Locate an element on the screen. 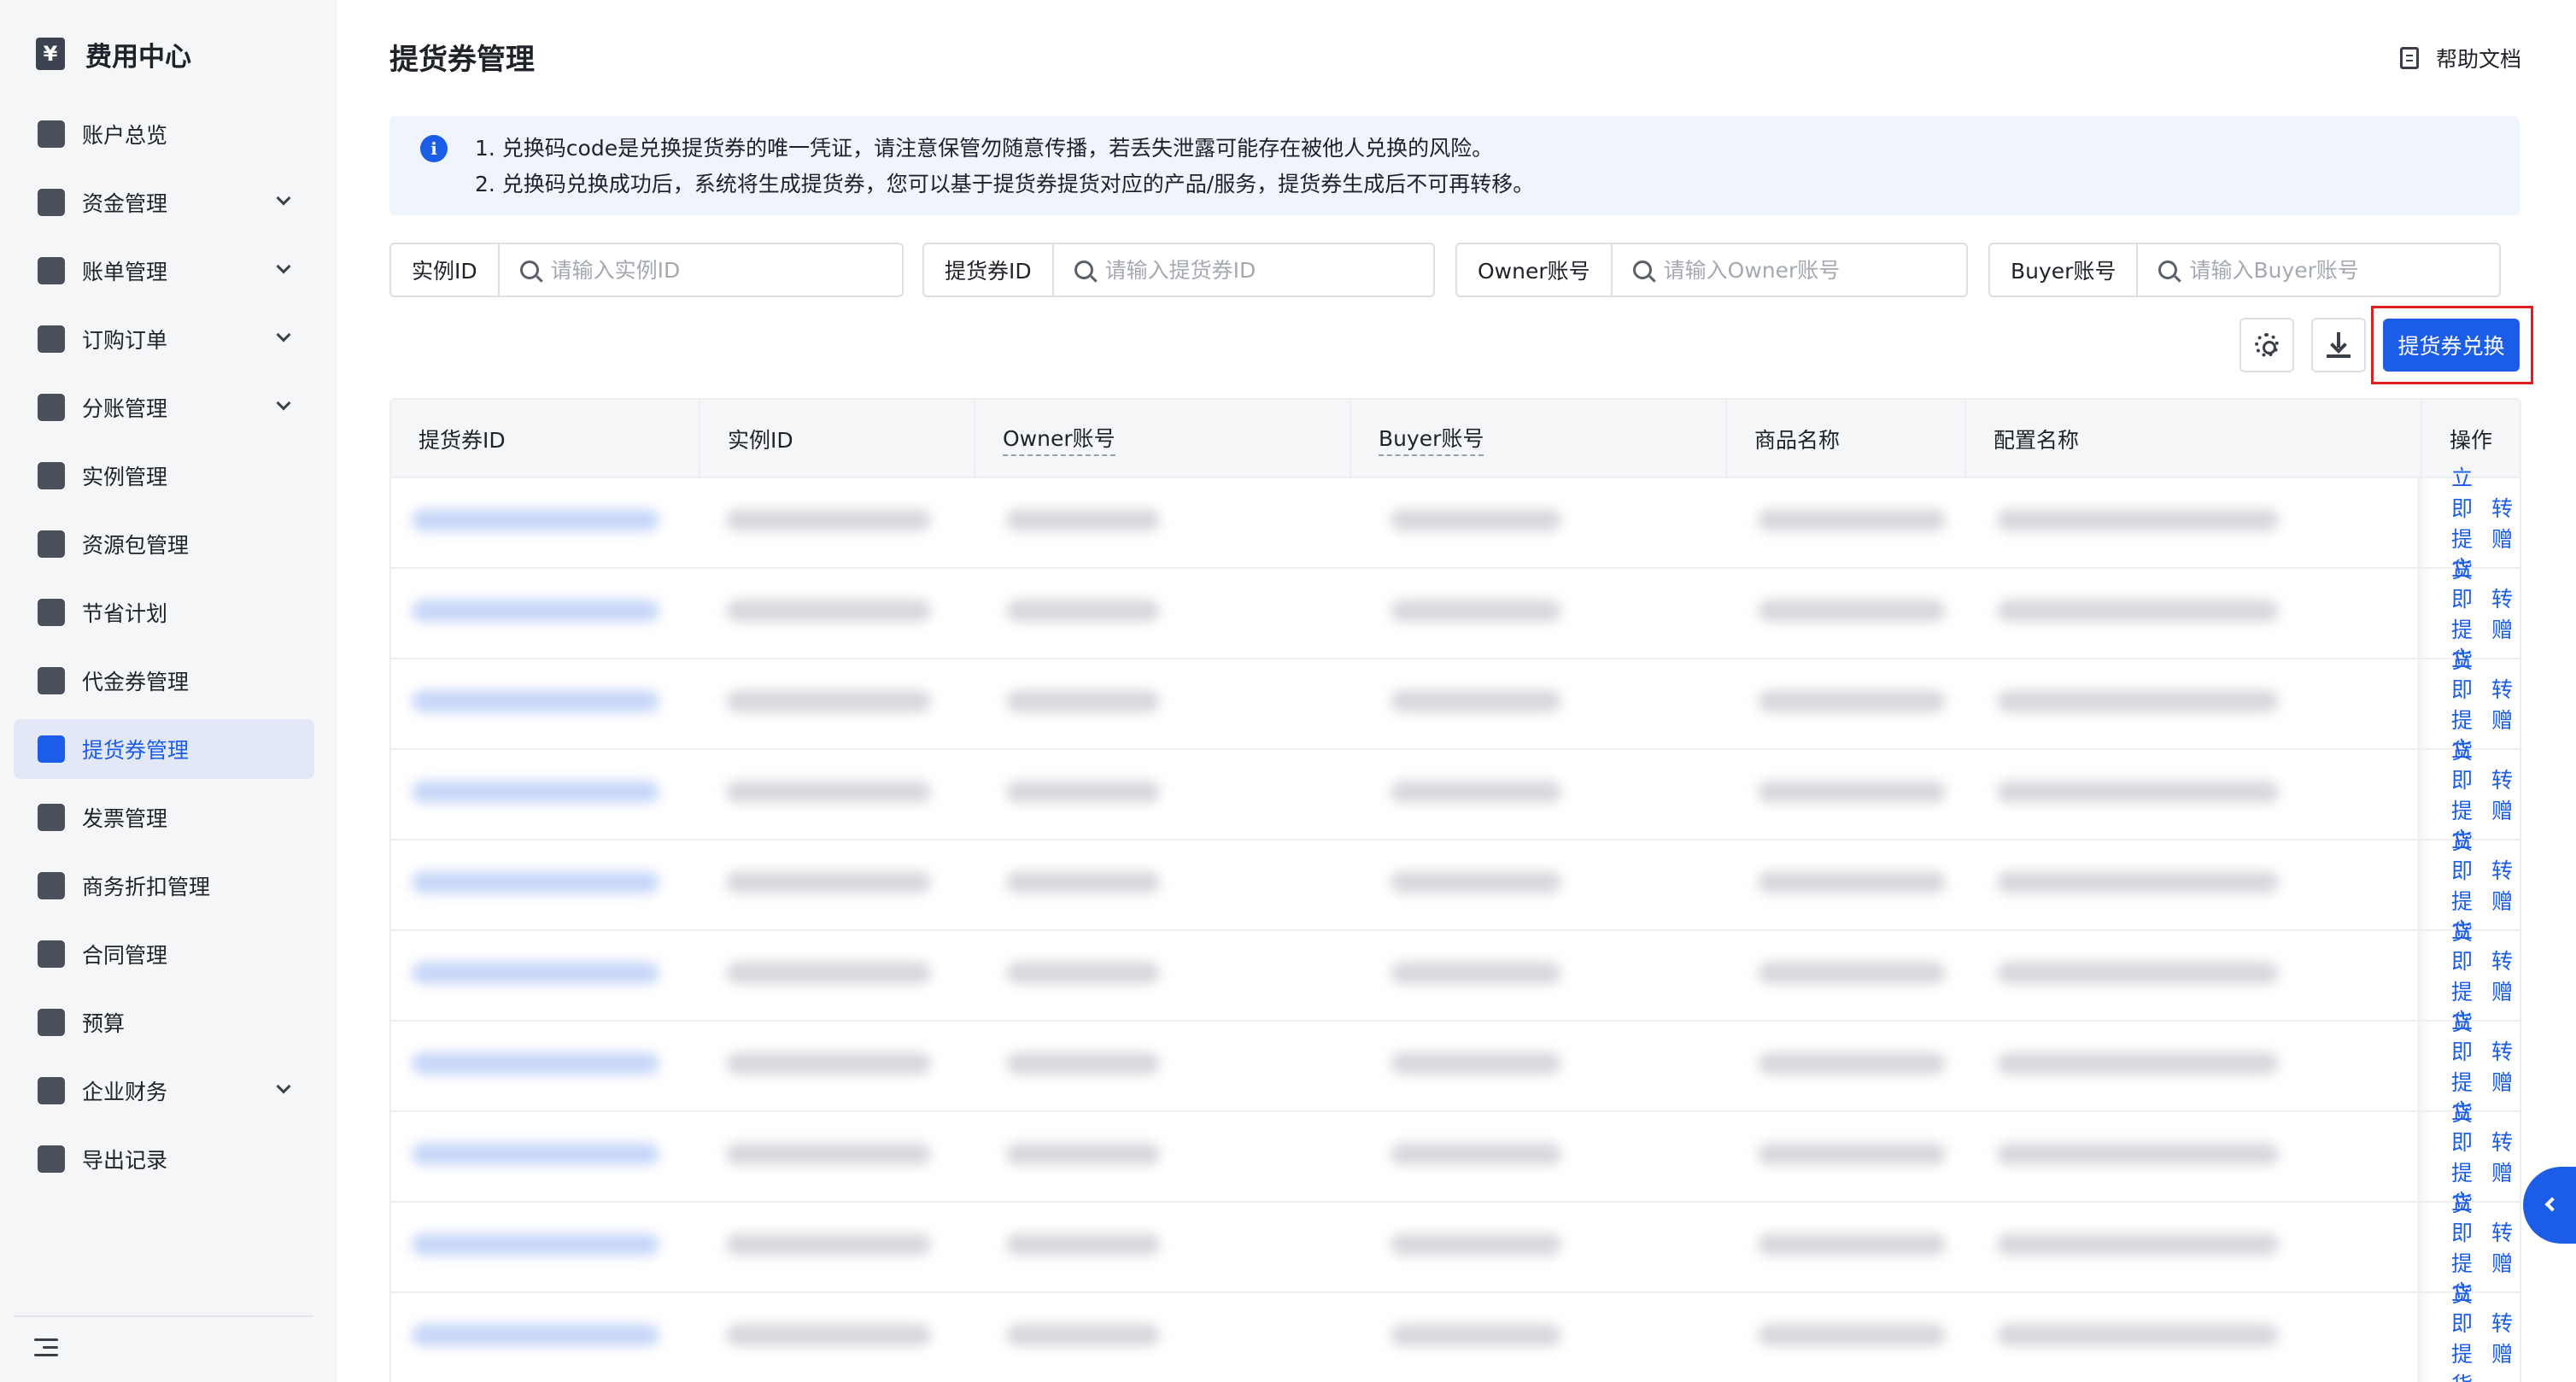  database-icon is located at coordinates (51, 612).